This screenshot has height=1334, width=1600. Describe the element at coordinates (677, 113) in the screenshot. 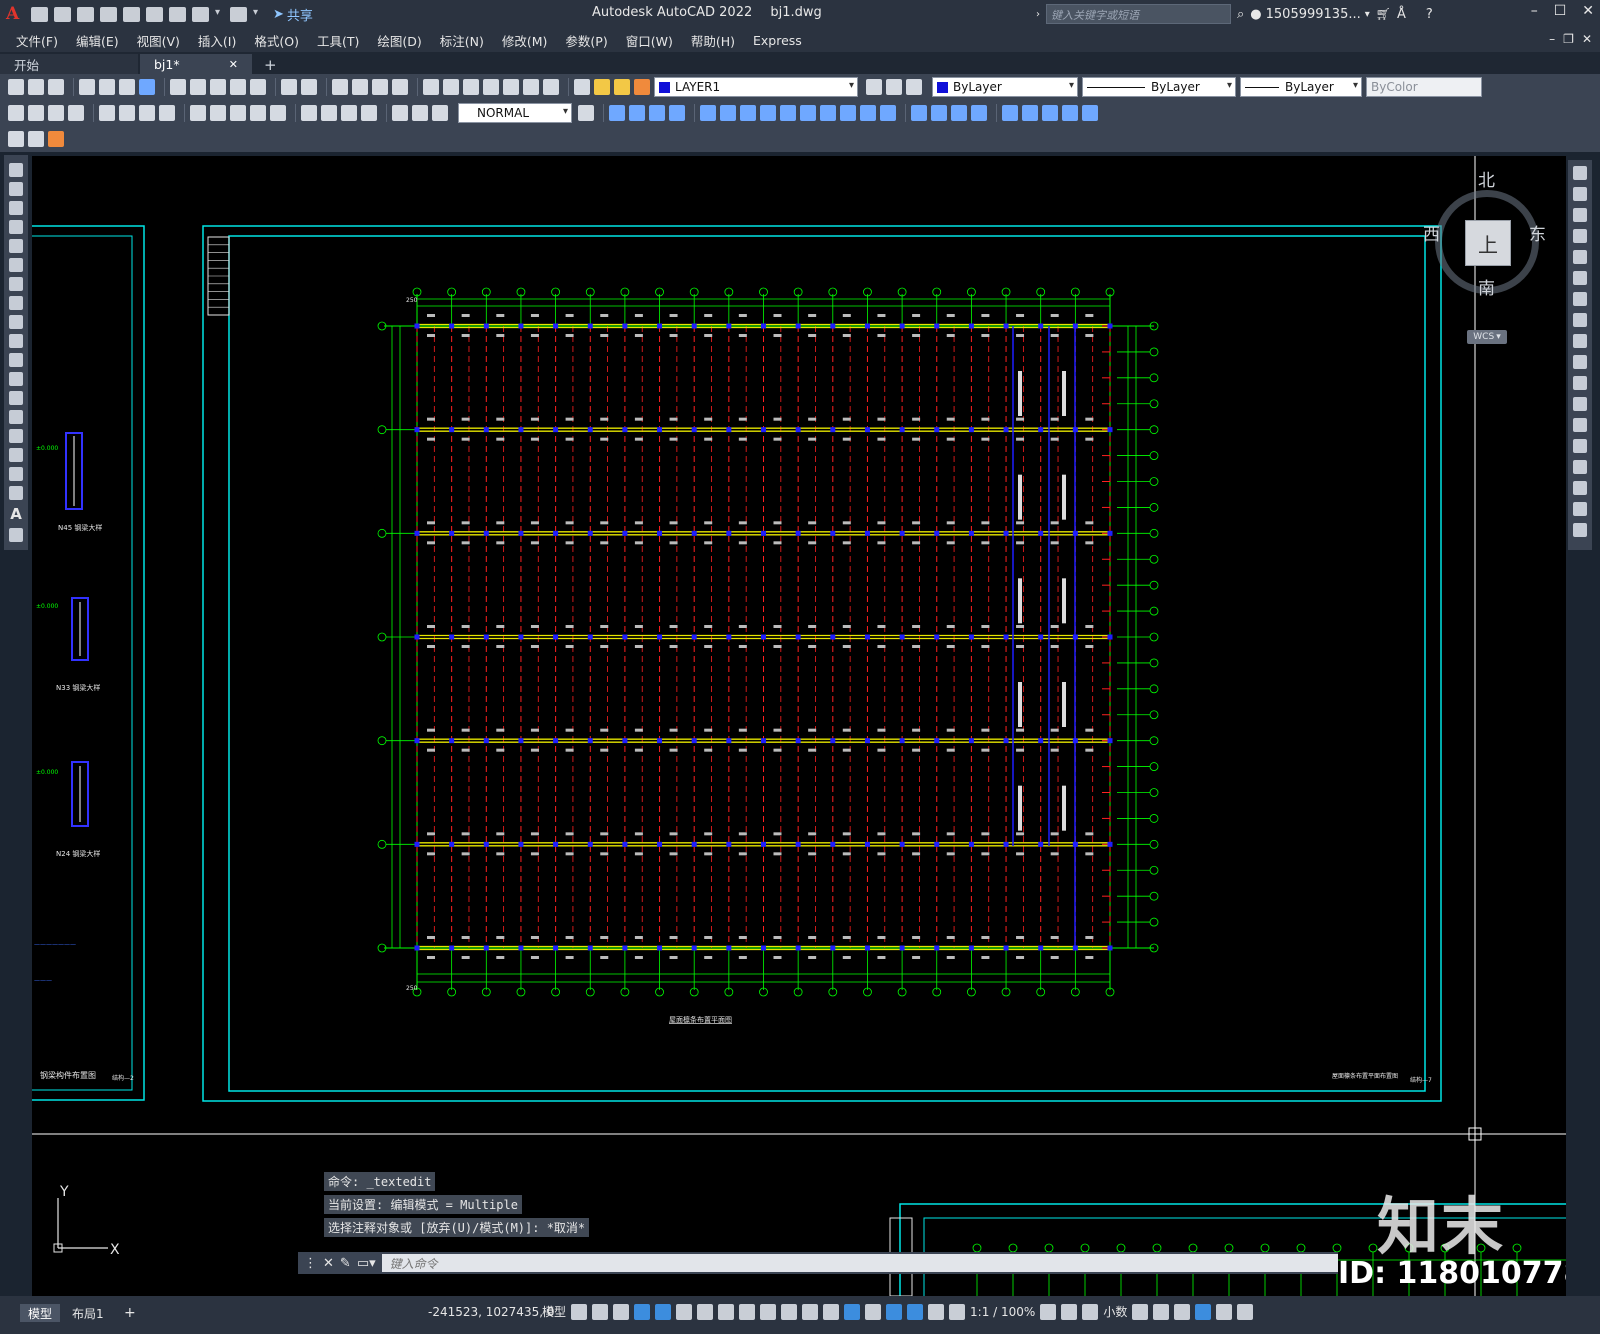

I see `modify-offset-icon` at that location.